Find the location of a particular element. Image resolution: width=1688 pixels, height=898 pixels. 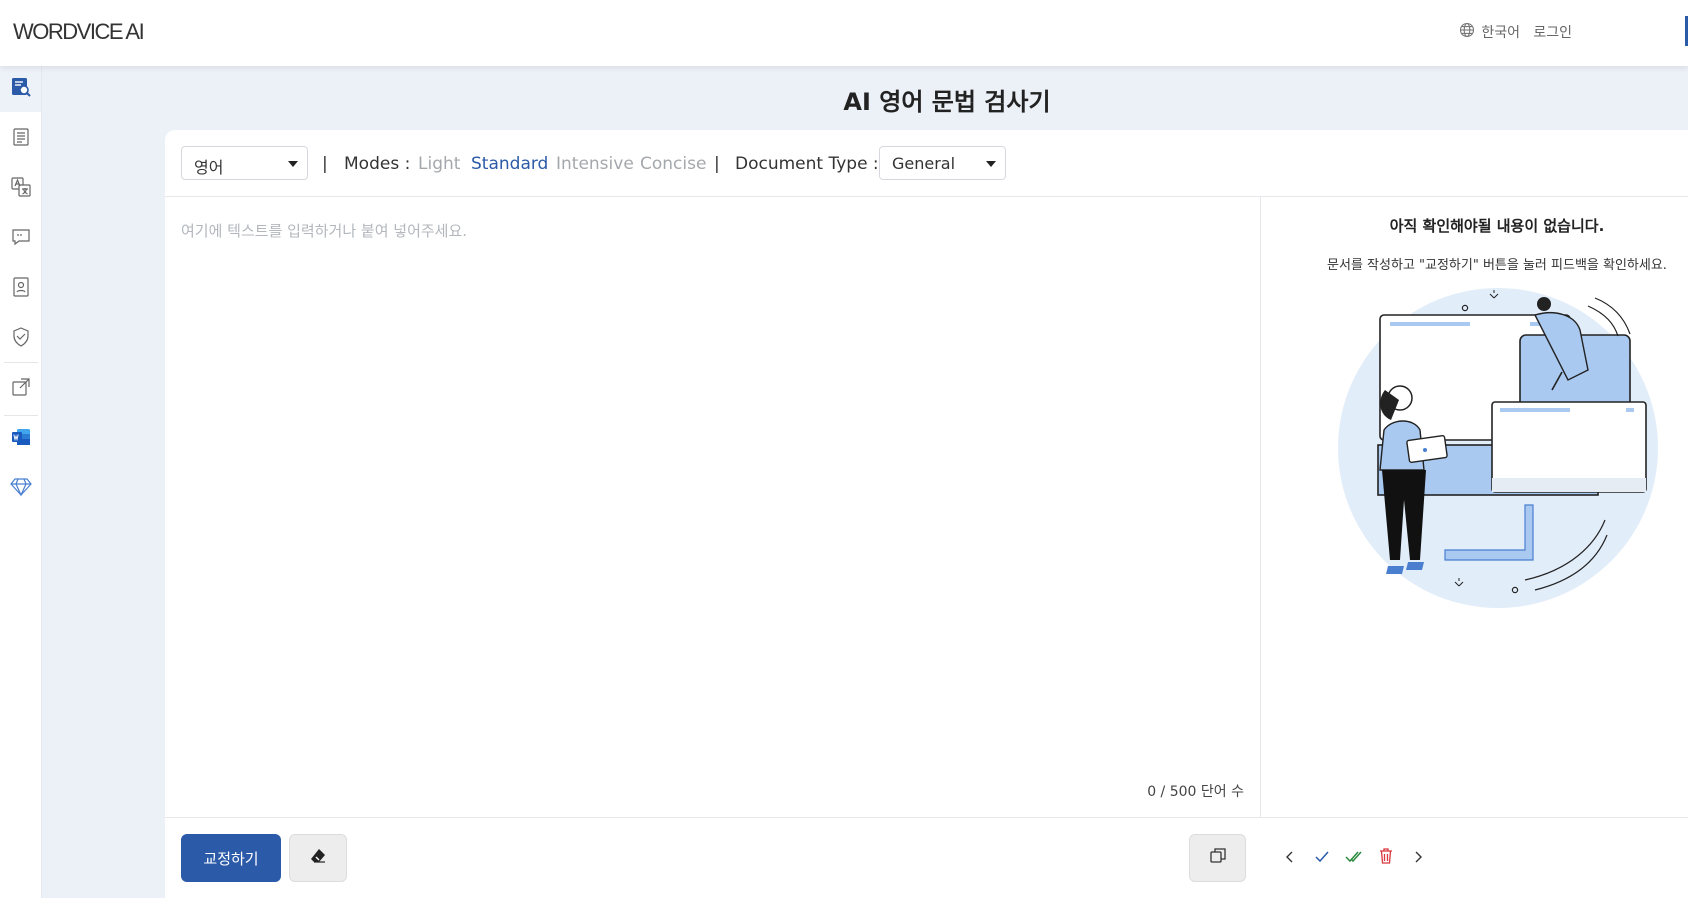

sidebar-item-premium is located at coordinates (20, 489).